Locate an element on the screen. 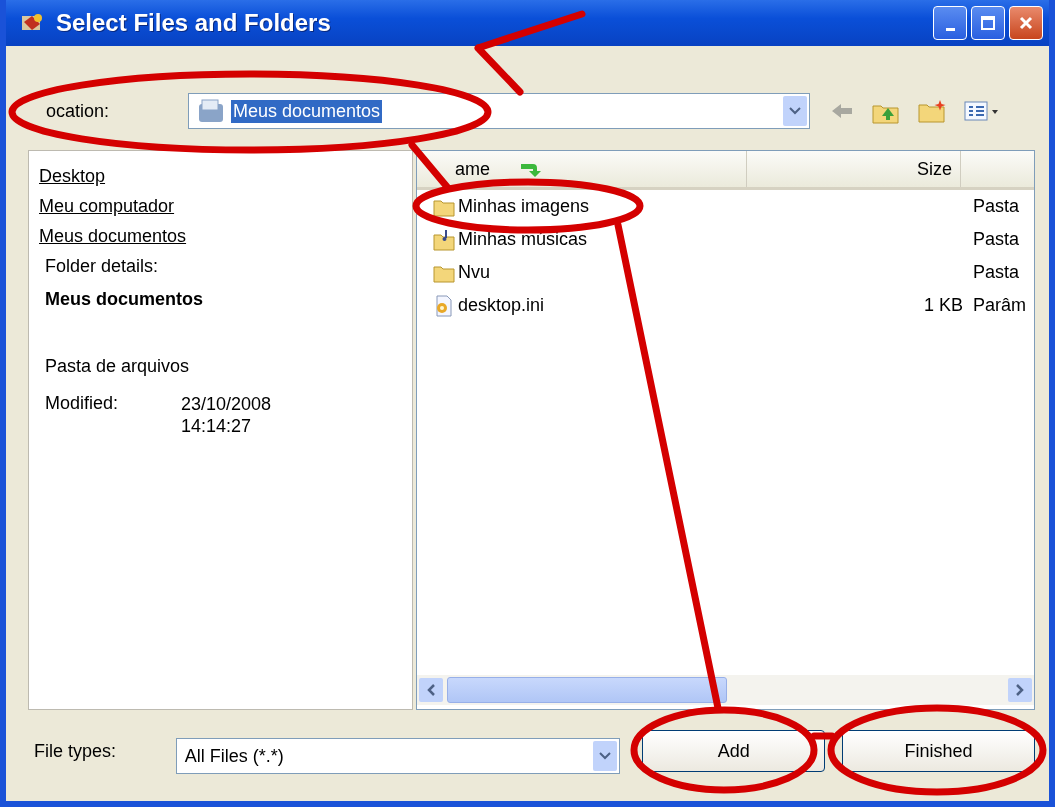 The image size is (1055, 807). maximize-button is located at coordinates (988, 23).